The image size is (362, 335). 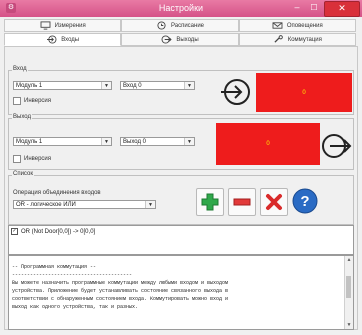 What do you see at coordinates (58, 231) in the screenshot?
I see `list-item-label: OR (Not Door[0,0]) -> 0[0,0]` at bounding box center [58, 231].